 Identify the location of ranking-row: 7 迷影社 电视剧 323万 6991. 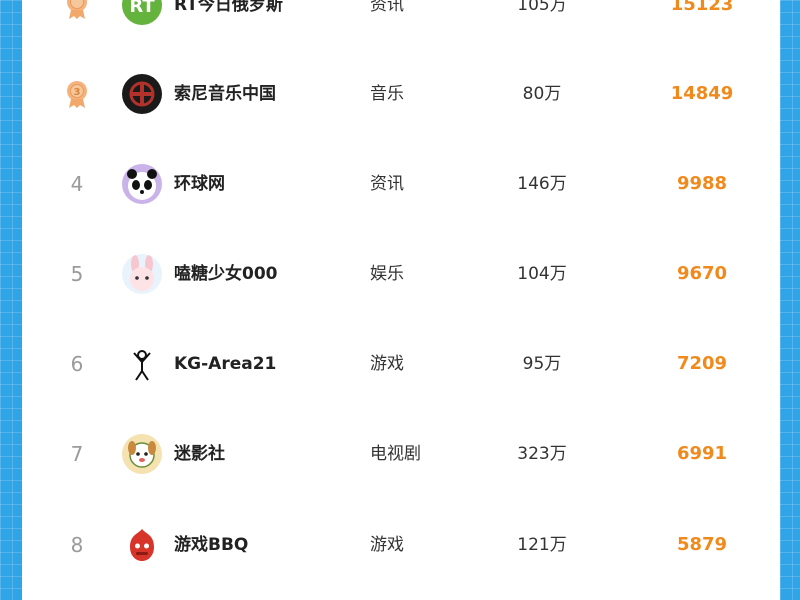
(401, 454).